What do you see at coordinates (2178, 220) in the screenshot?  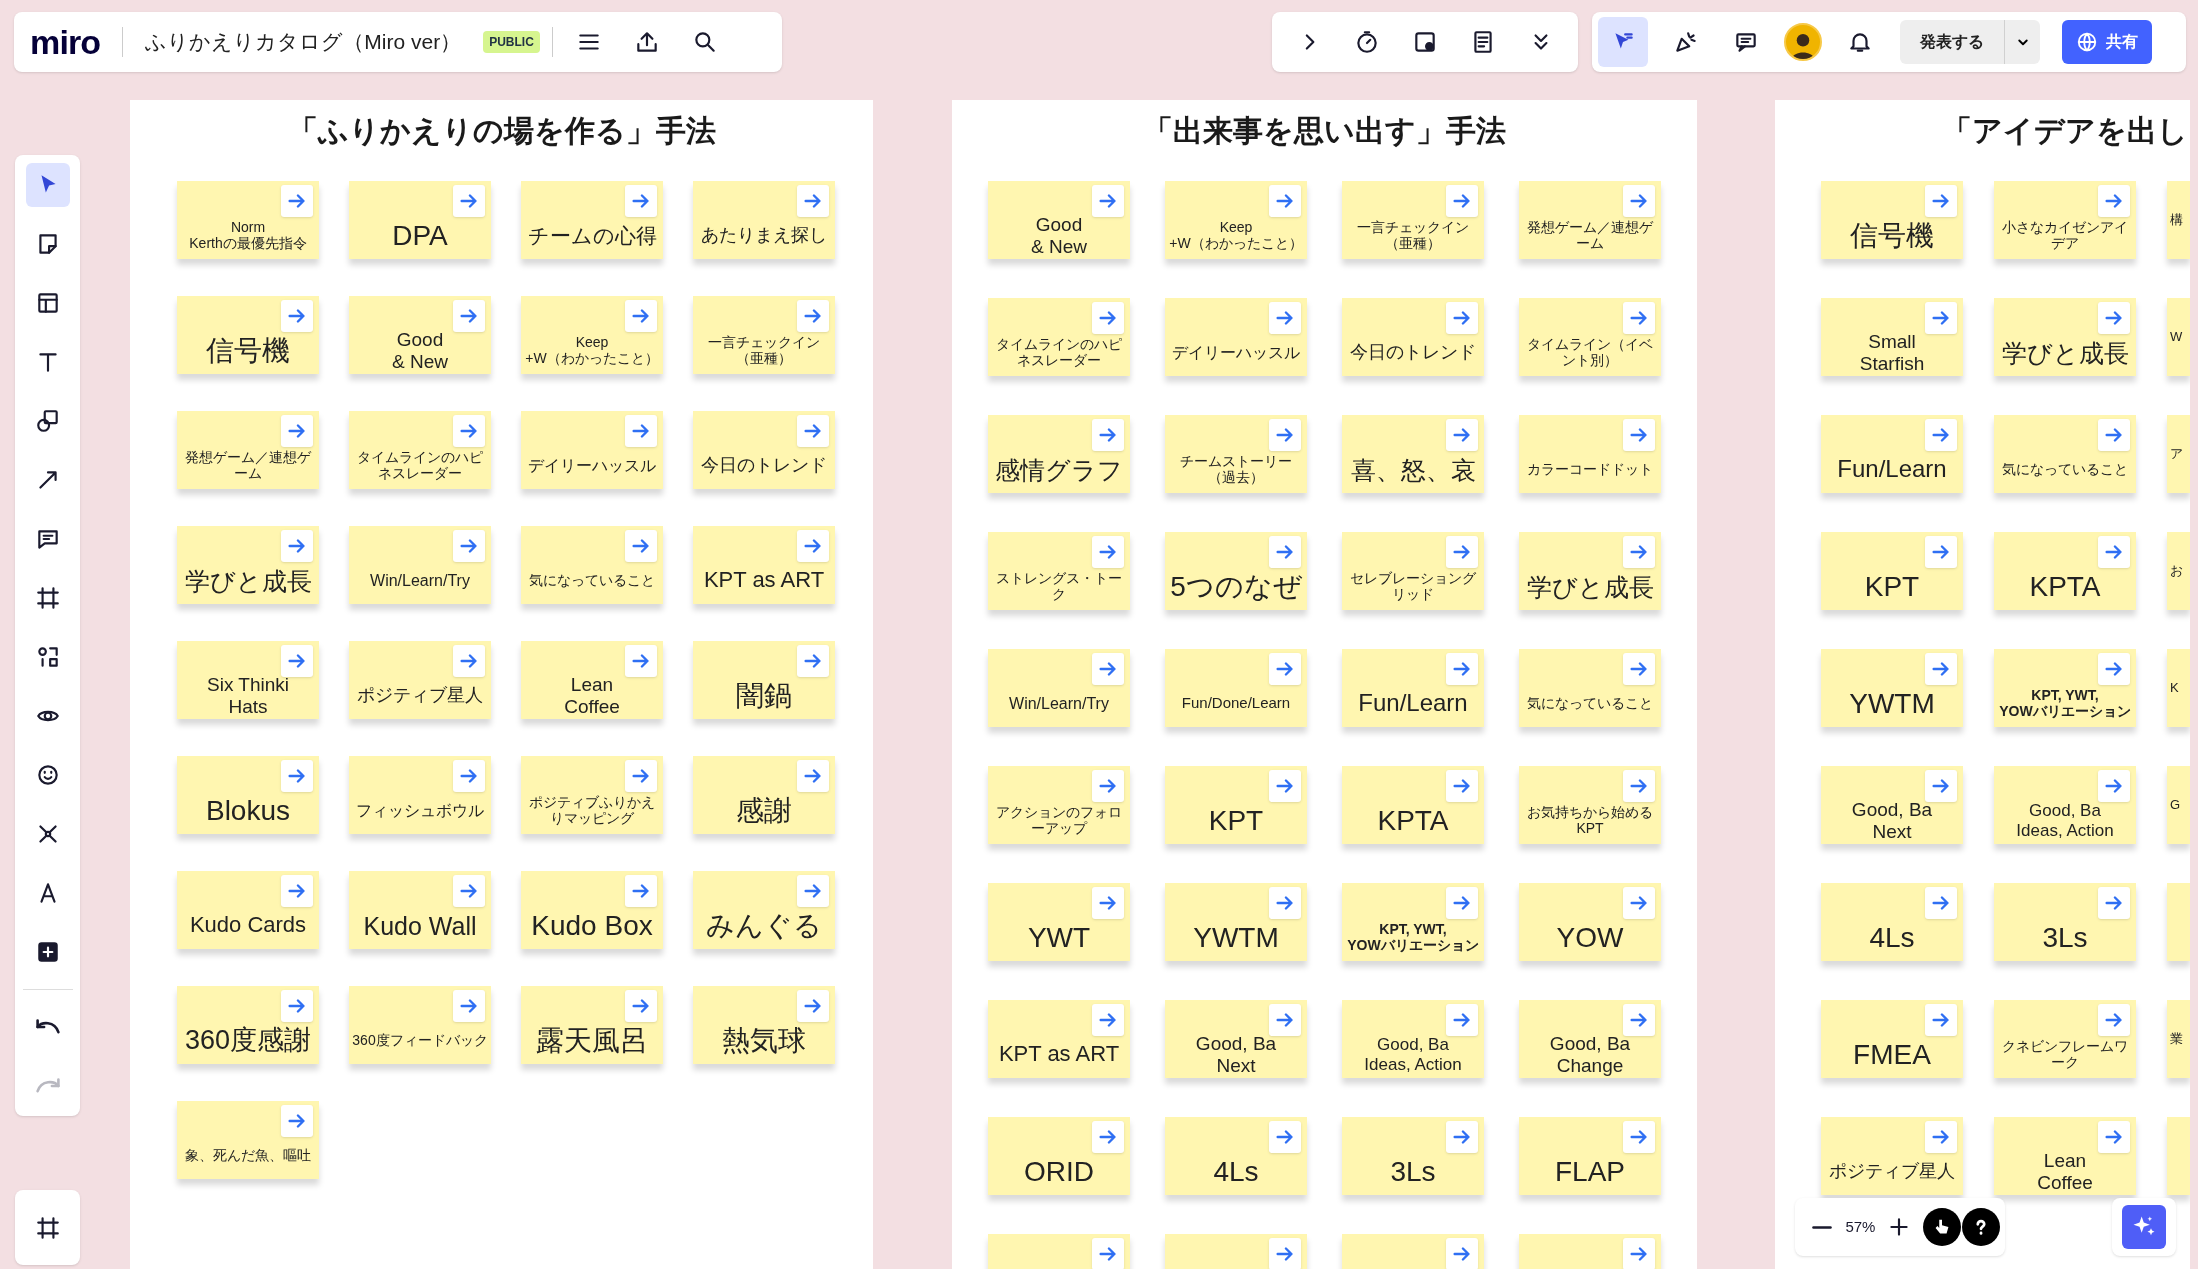 I see `sticky-note: 構` at bounding box center [2178, 220].